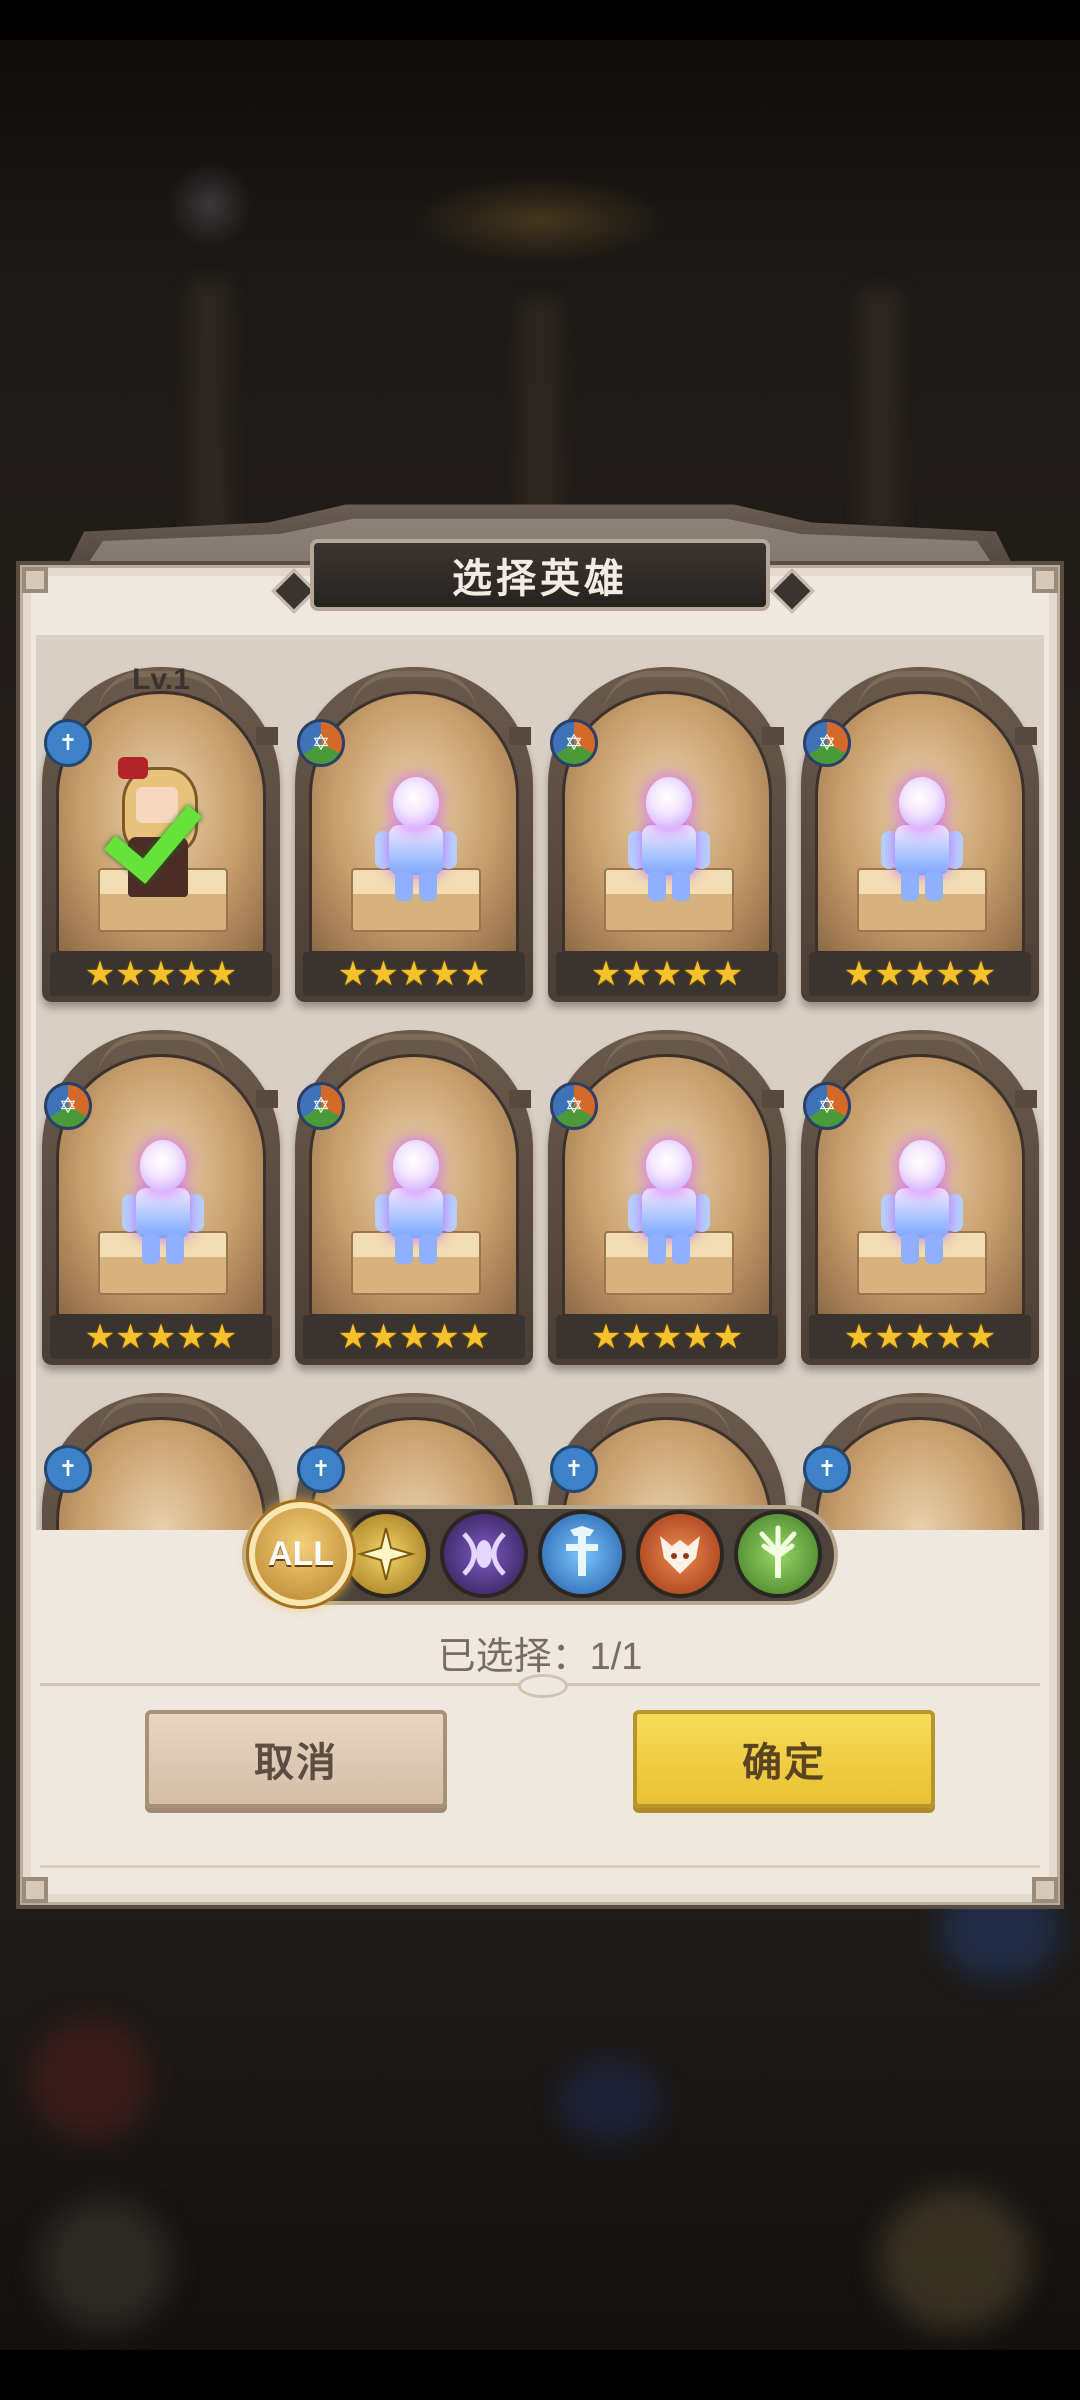 The width and height of the screenshot is (1080, 2400). Describe the element at coordinates (680, 1554) in the screenshot. I see `beast-faction-icon` at that location.